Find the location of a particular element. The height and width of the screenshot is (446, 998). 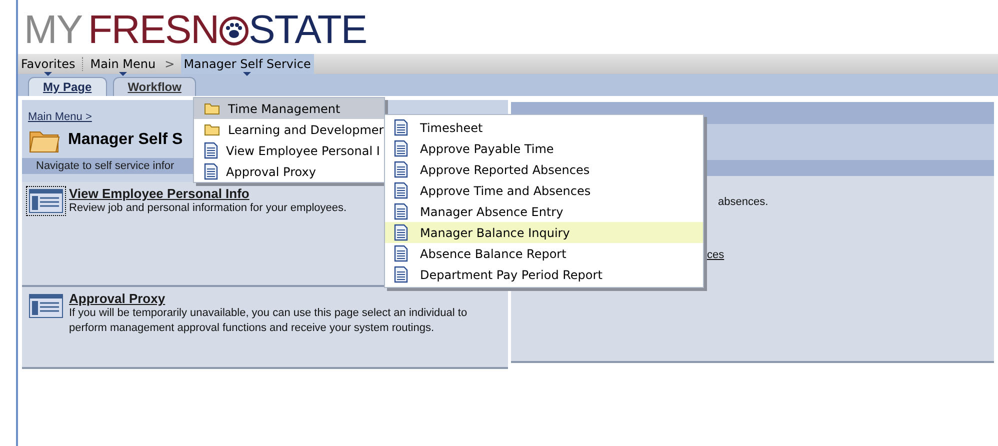

submenu-item: Absence Balance Report is located at coordinates (544, 253).